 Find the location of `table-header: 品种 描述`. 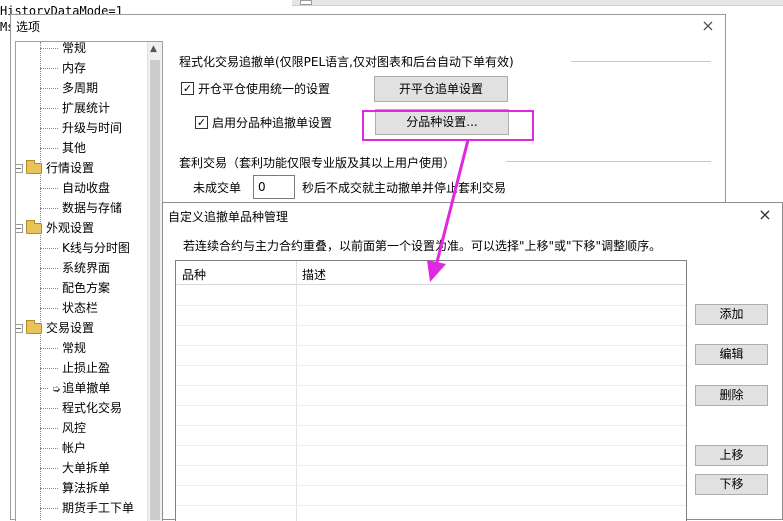

table-header: 品种 描述 is located at coordinates (431, 273).